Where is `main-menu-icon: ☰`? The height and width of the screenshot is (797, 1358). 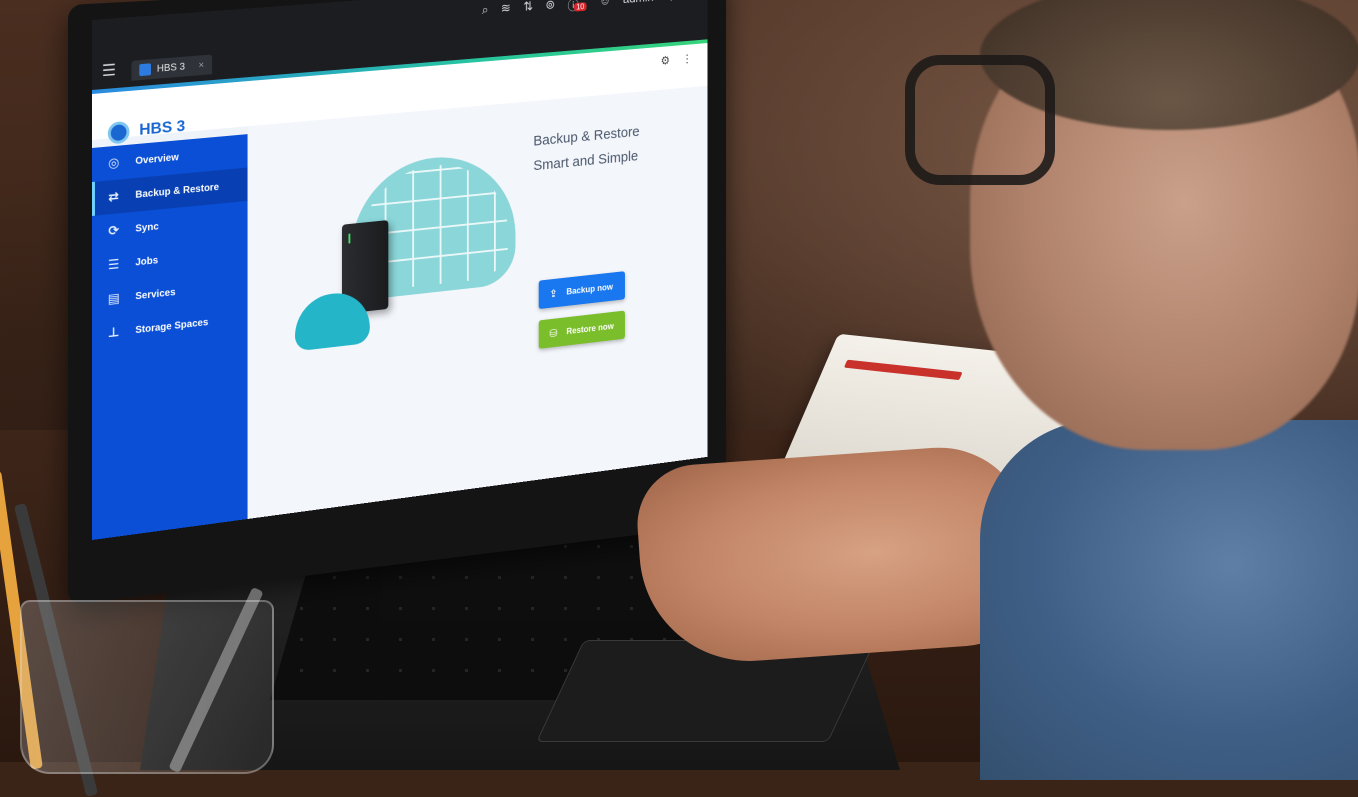 main-menu-icon: ☰ is located at coordinates (113, 72).